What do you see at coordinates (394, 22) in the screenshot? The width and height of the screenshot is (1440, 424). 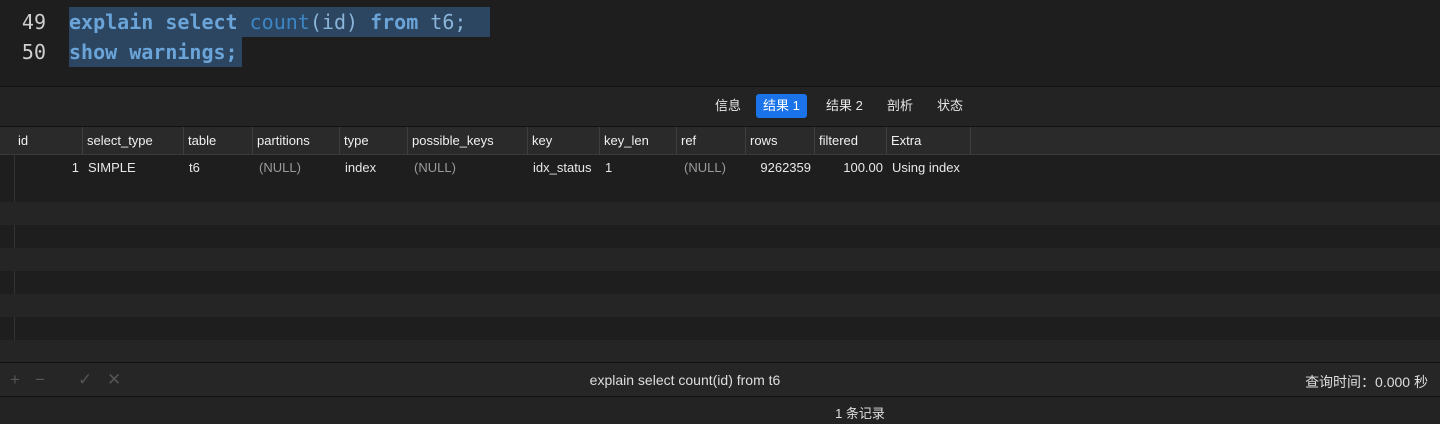 I see `code-keyword: from` at bounding box center [394, 22].